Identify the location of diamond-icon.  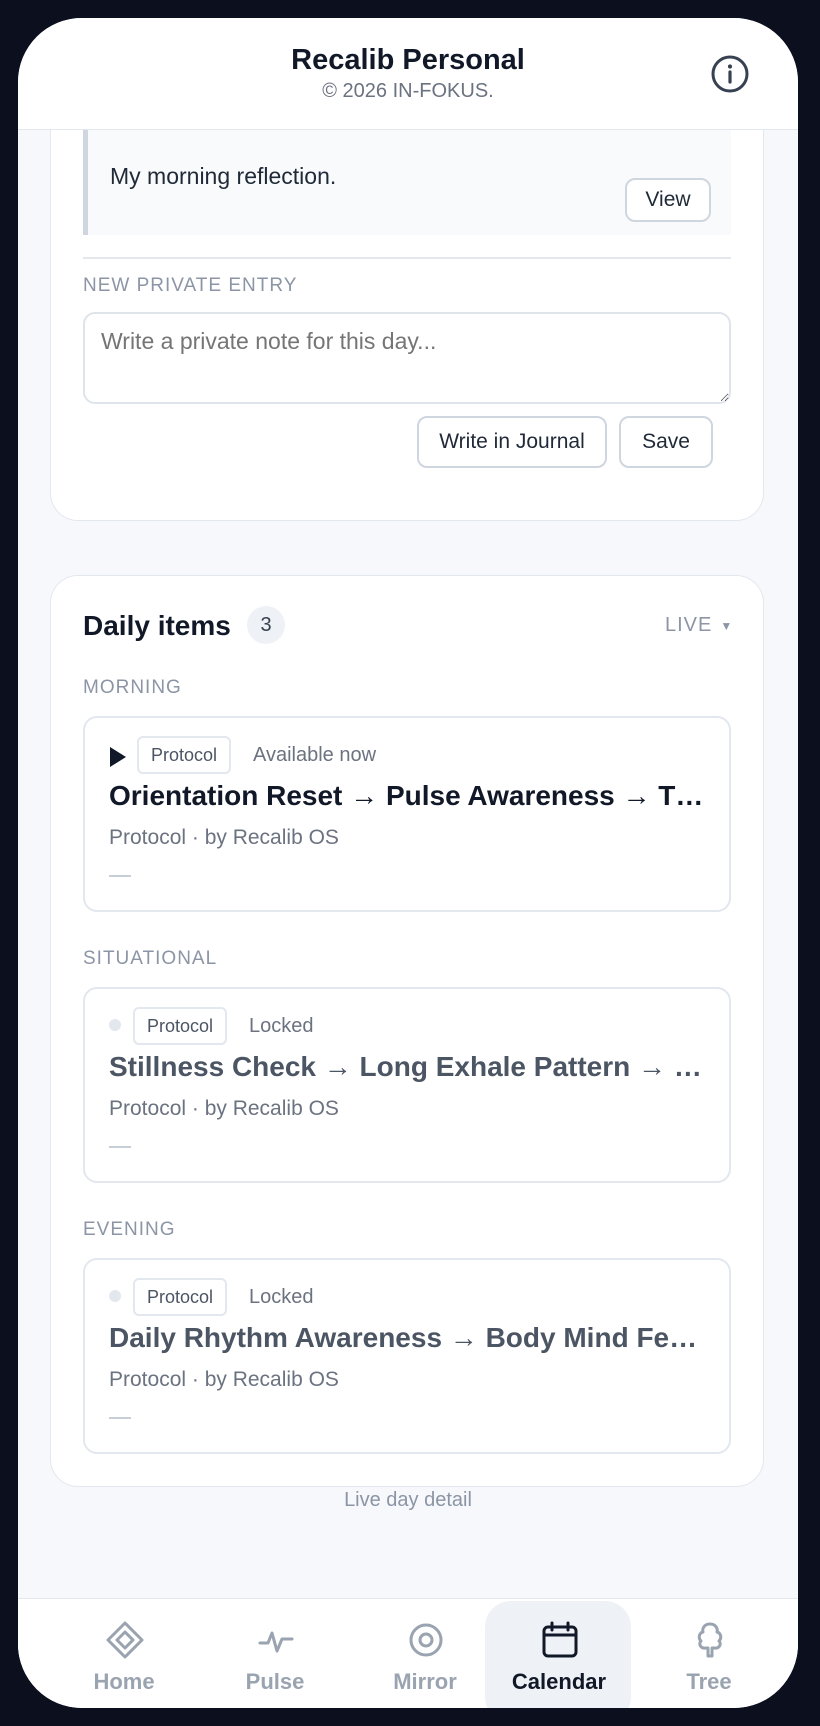
(125, 1640).